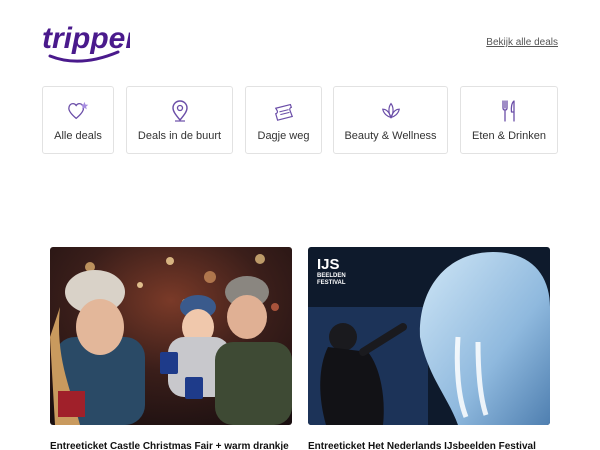 Image resolution: width=600 pixels, height=450 pixels. Describe the element at coordinates (179, 136) in the screenshot. I see `category-label: Deals in de buurt` at that location.